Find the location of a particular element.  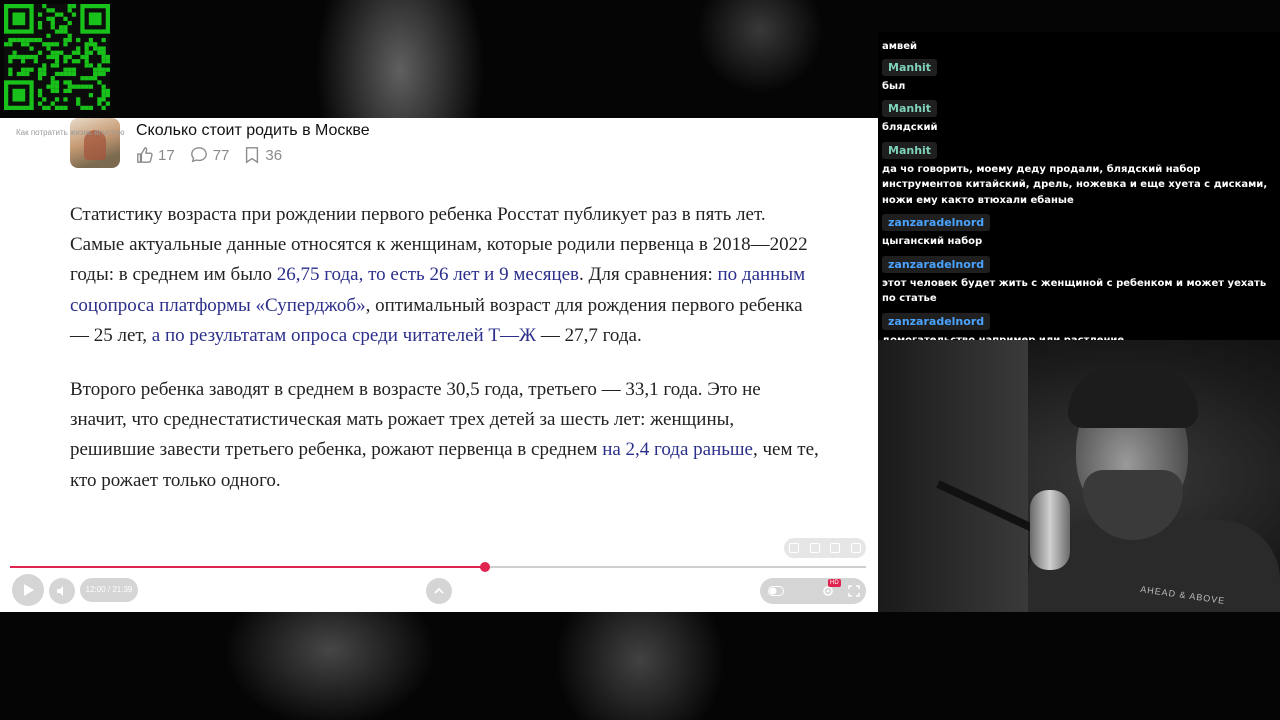

microphone is located at coordinates (1050, 530).